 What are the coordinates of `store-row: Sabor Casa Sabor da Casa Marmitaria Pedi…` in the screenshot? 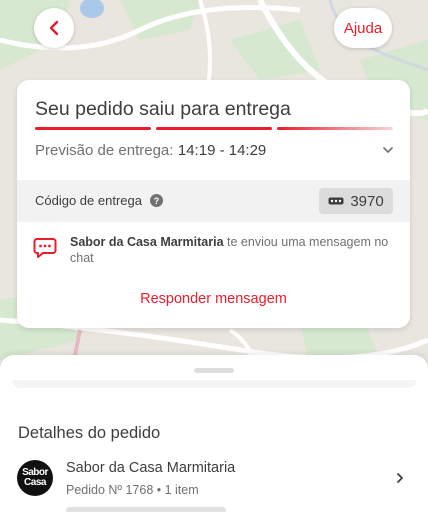 It's located at (214, 480).